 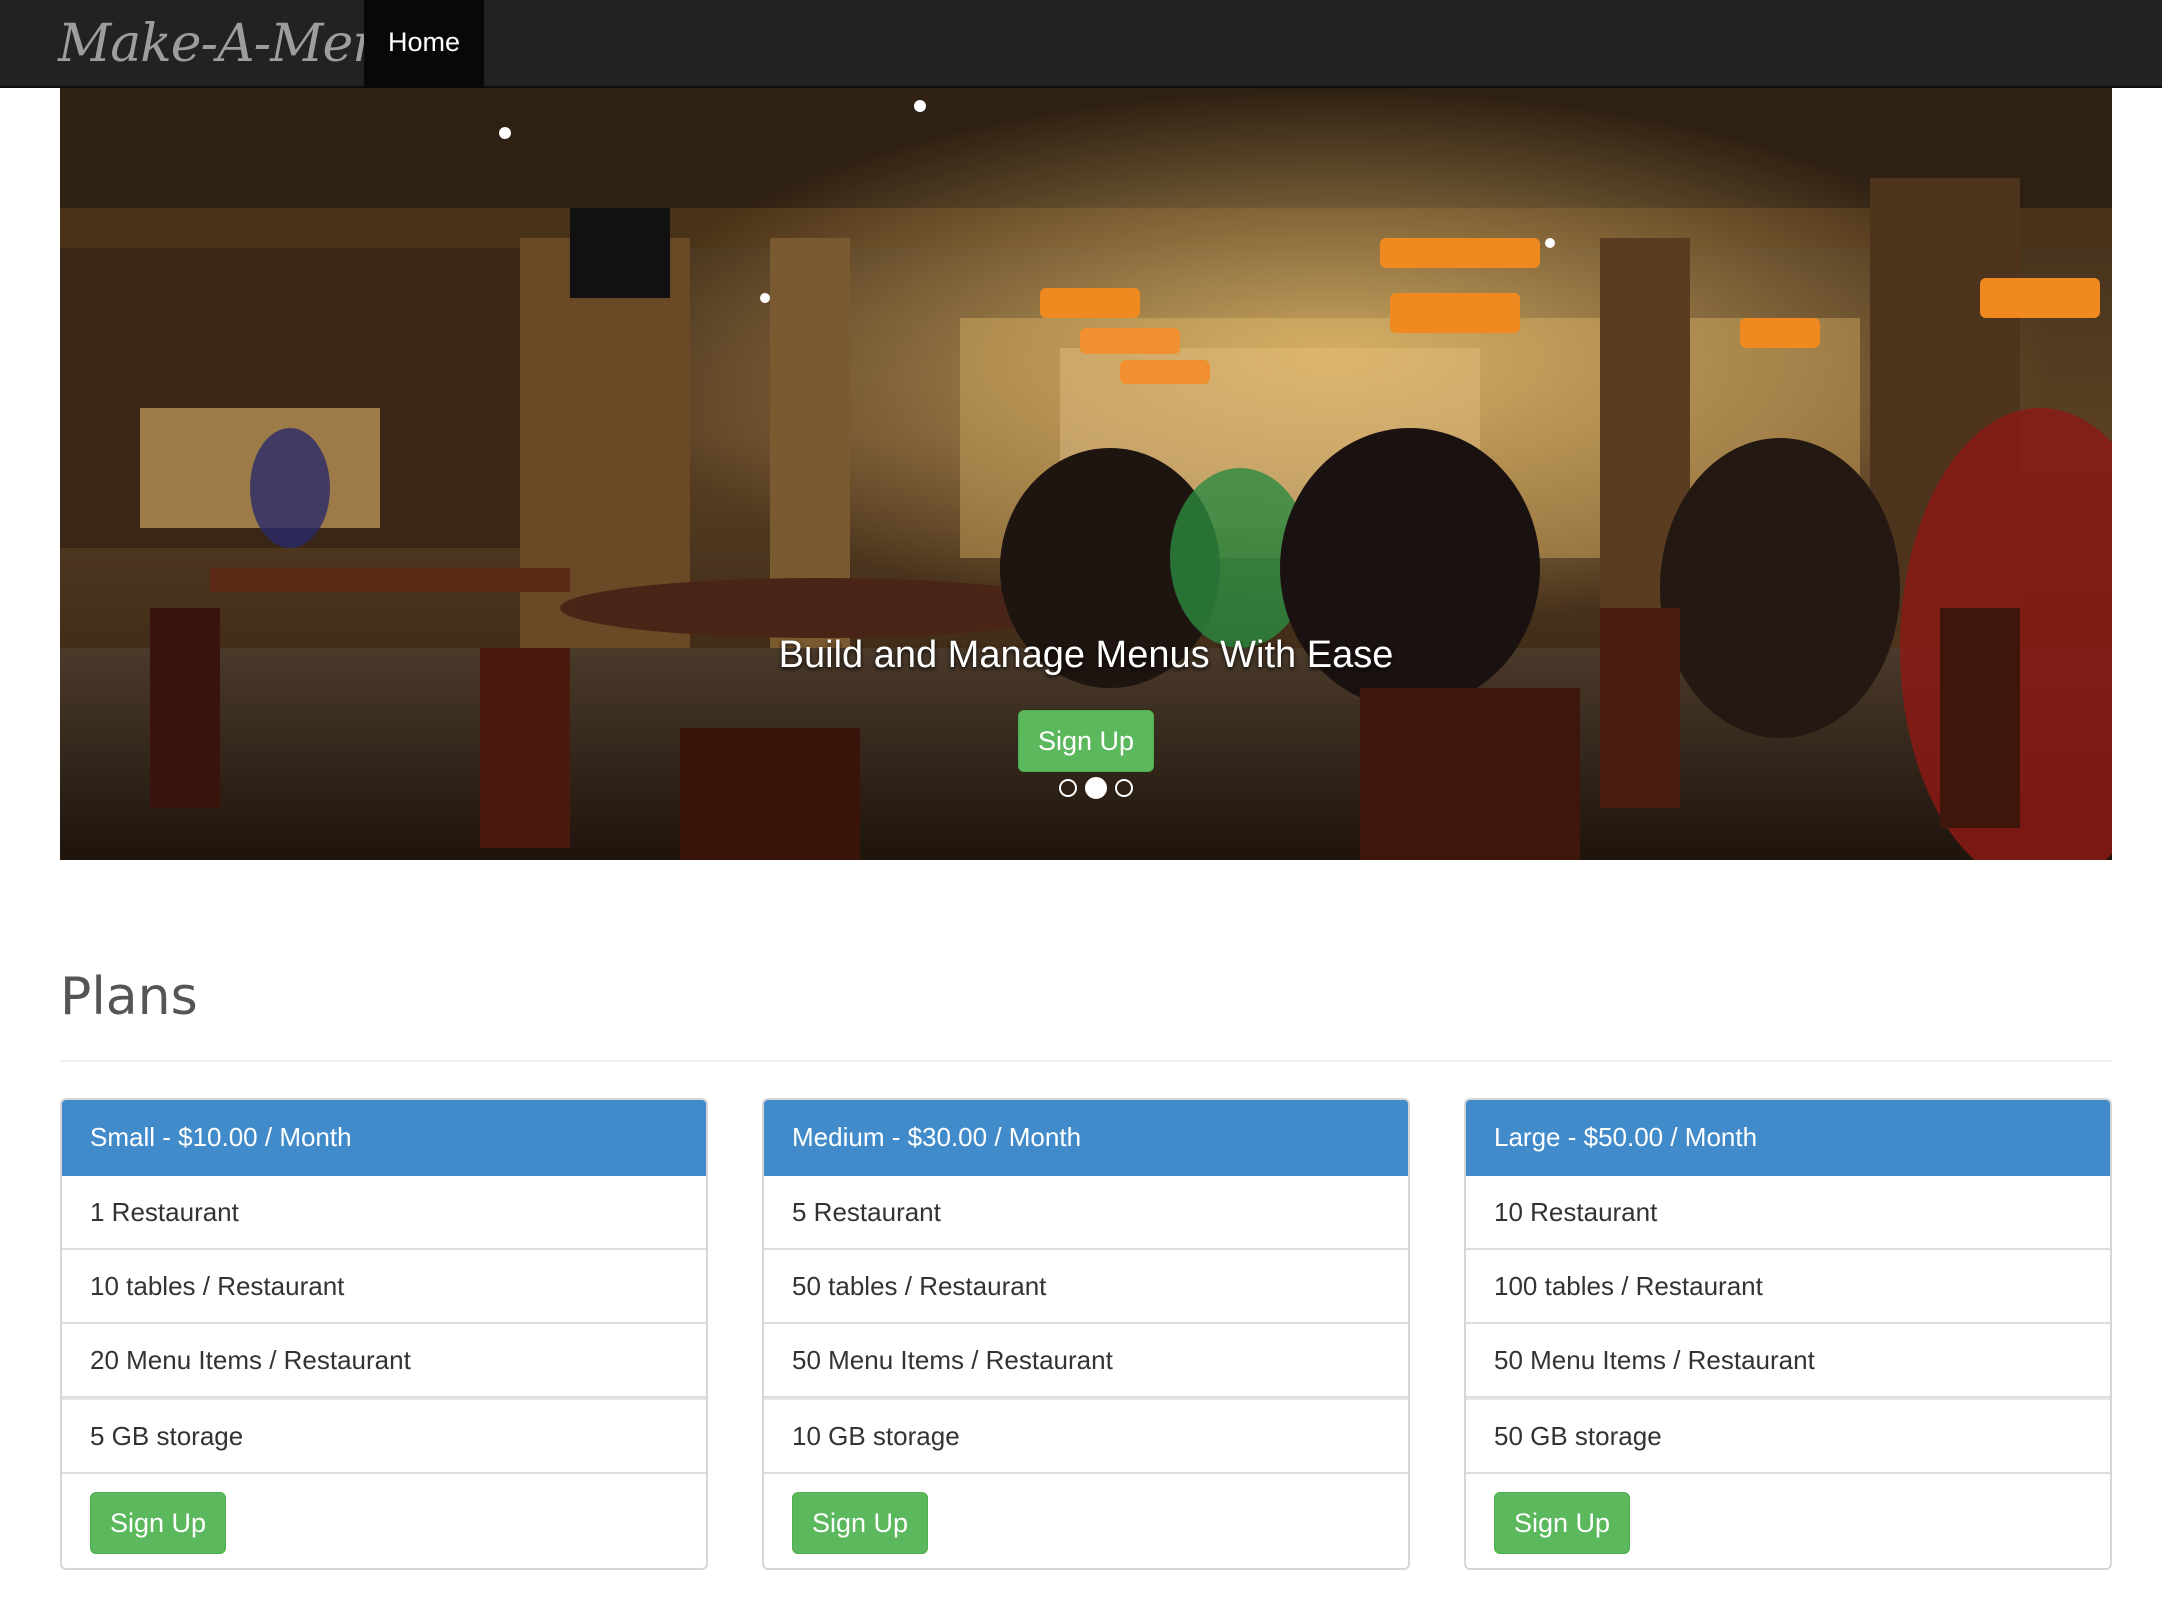 I want to click on plan-feature-restaurants: 10 Restaurant, so click(x=1788, y=1213).